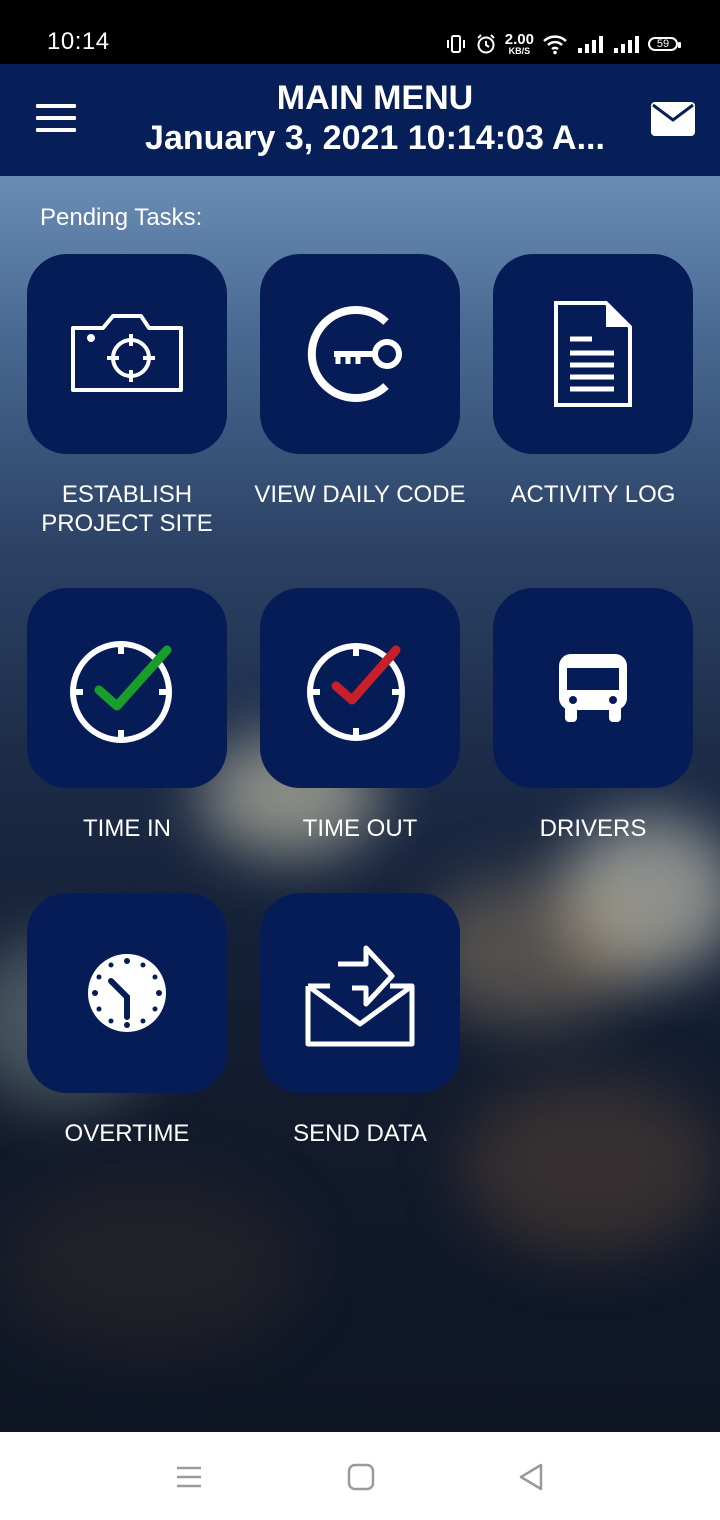 The height and width of the screenshot is (1520, 720). Describe the element at coordinates (56, 119) in the screenshot. I see `menu-button` at that location.